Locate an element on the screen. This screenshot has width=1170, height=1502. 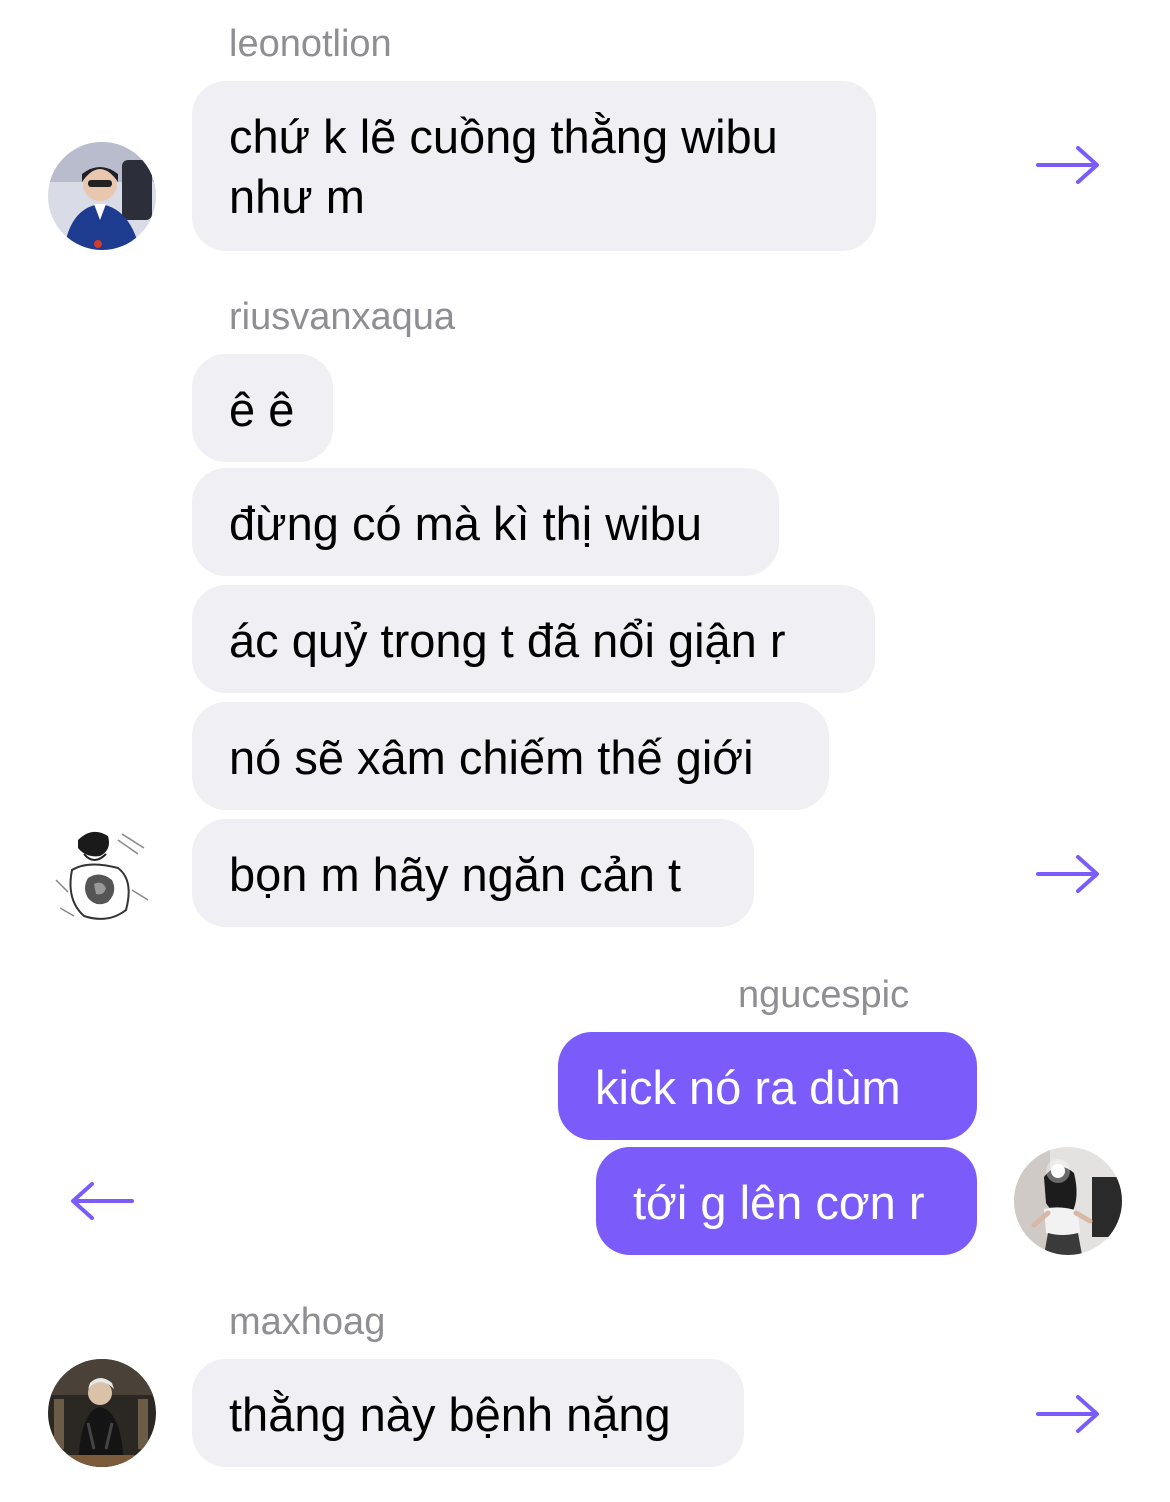
message-bubble: đừng có mà kì thị wibu is located at coordinates (485, 522).